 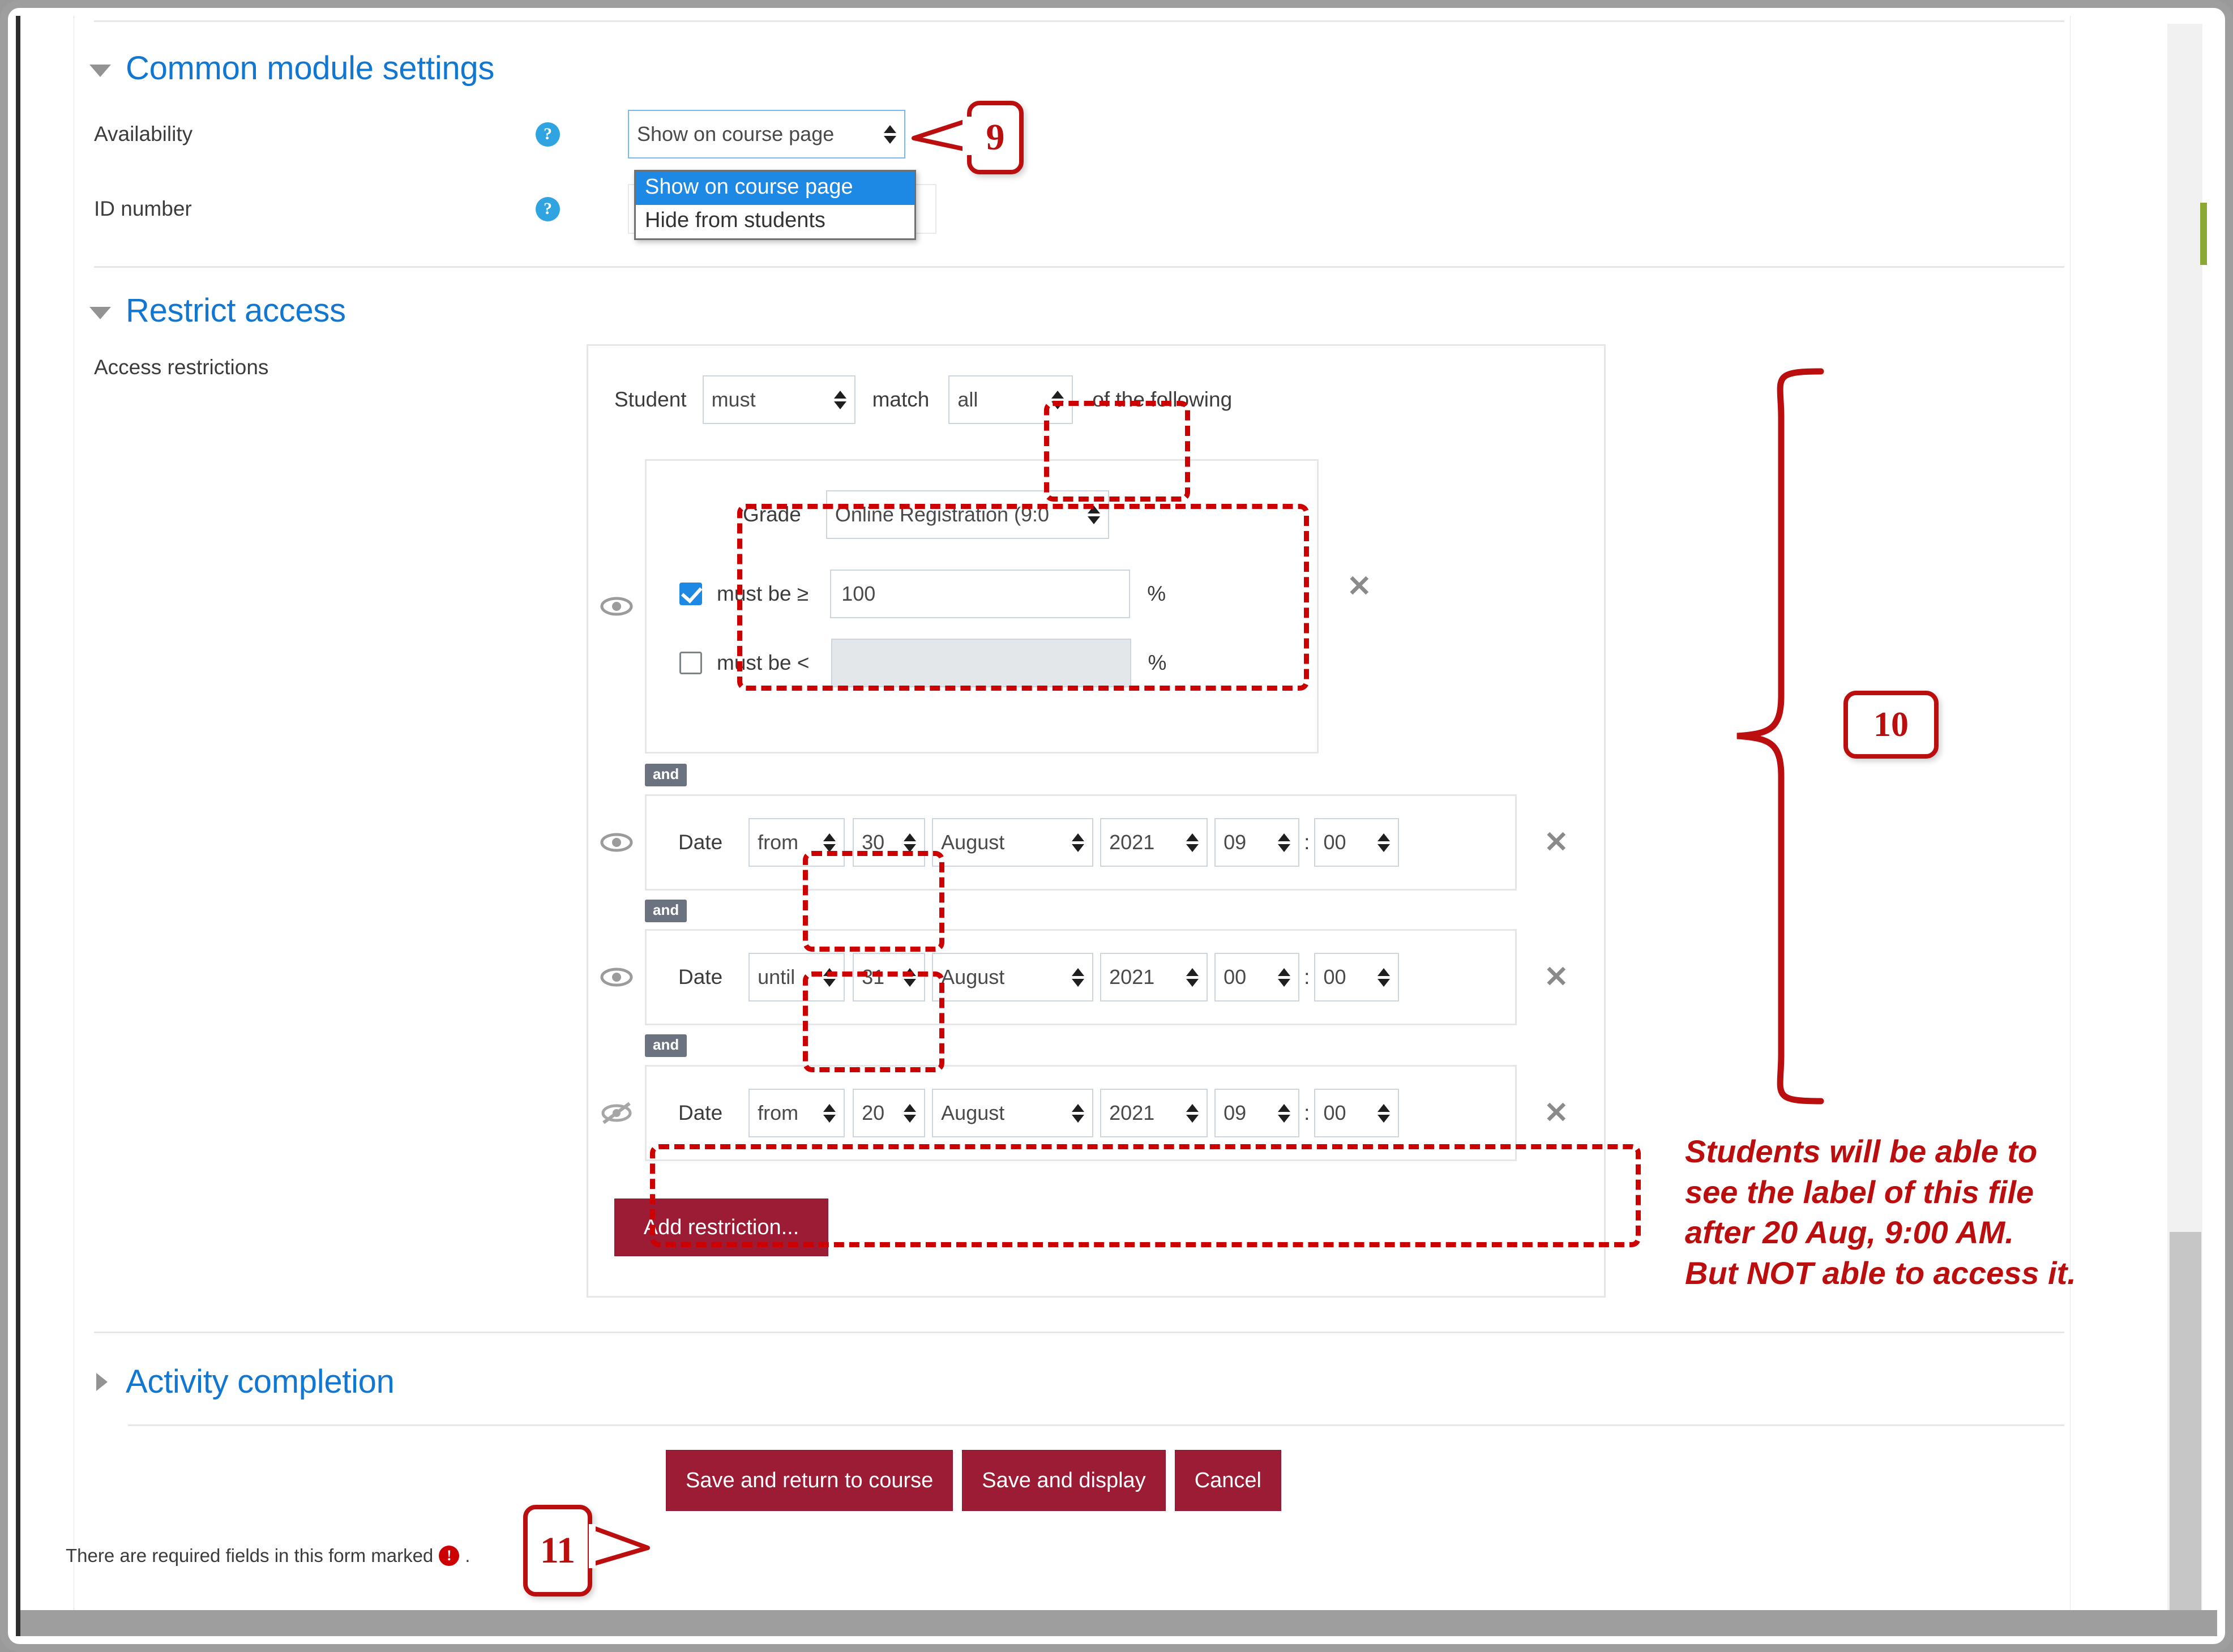 I want to click on remove-date1-restriction-button: ✕, so click(x=1556, y=842).